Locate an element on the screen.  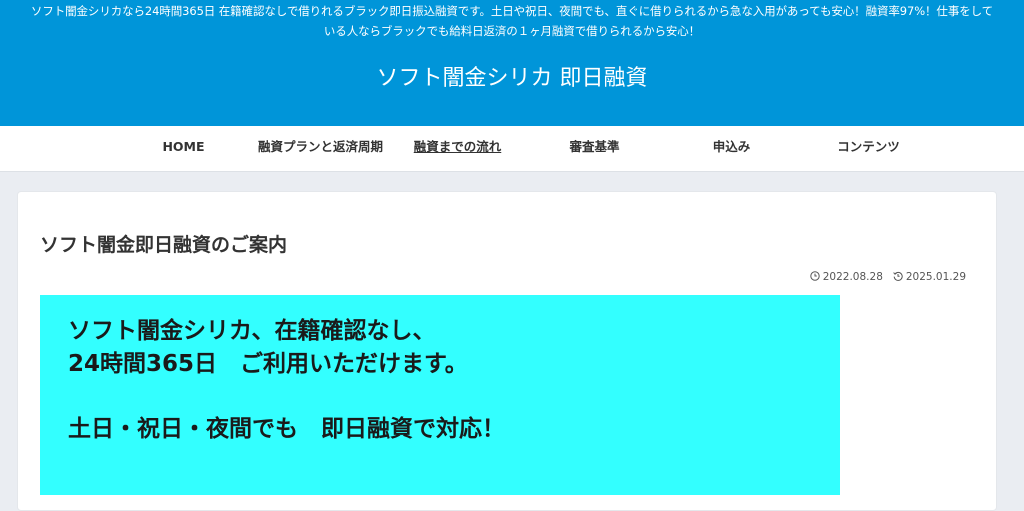
nav-item-home: HOME is located at coordinates (183, 147).